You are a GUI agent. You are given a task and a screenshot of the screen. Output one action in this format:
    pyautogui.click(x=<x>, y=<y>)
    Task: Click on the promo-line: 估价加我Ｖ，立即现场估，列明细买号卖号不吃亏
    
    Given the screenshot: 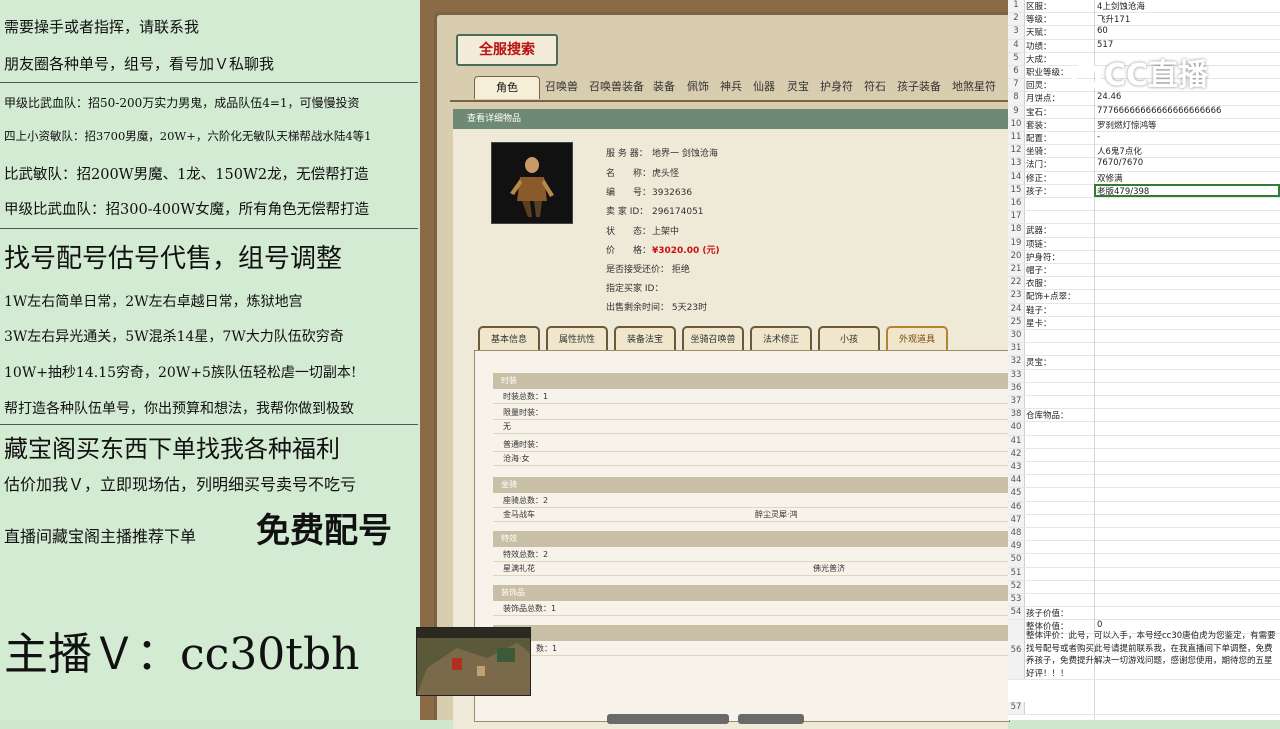 What is the action you would take?
    pyautogui.click(x=180, y=484)
    